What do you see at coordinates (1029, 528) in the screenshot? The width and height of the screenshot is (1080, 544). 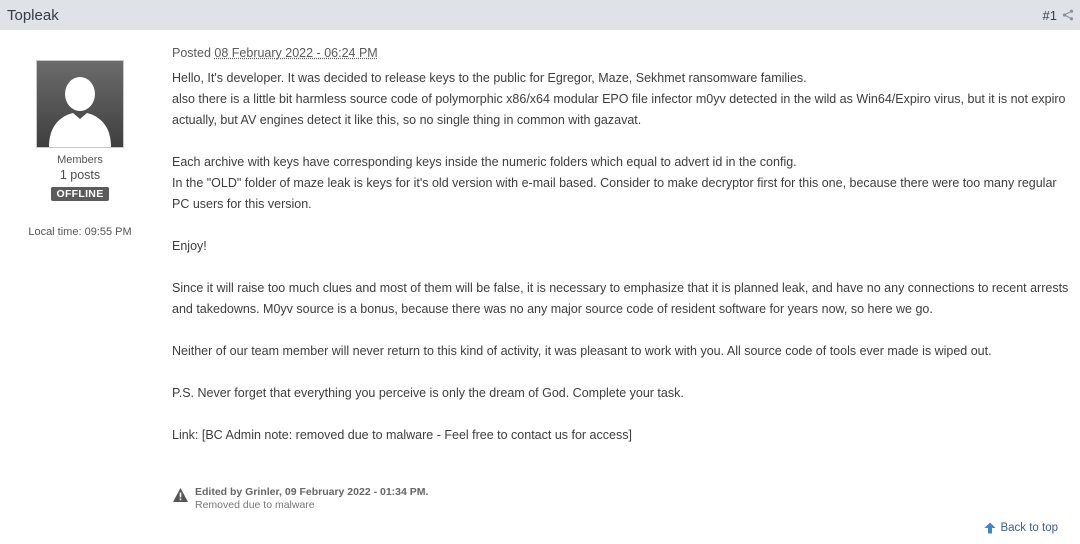 I see `back-to-top-label: Back to top` at bounding box center [1029, 528].